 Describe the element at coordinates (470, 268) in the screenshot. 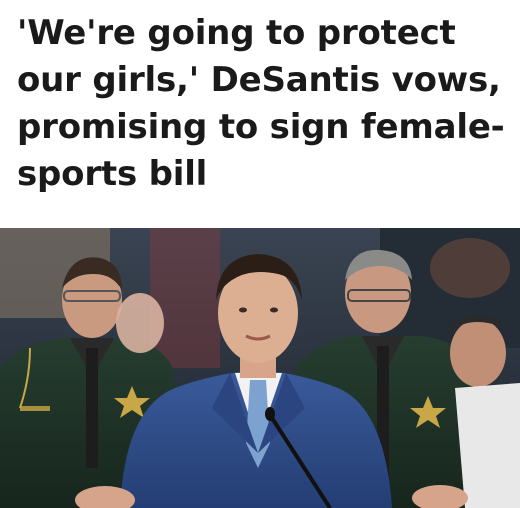

I see `background-hands` at that location.